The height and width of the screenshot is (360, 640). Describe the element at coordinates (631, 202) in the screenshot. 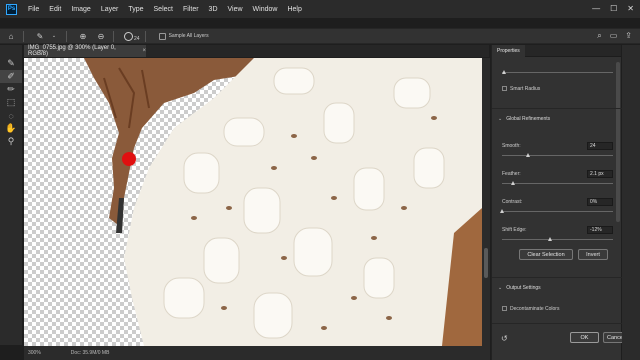

I see `collapsed-panels-strip` at that location.